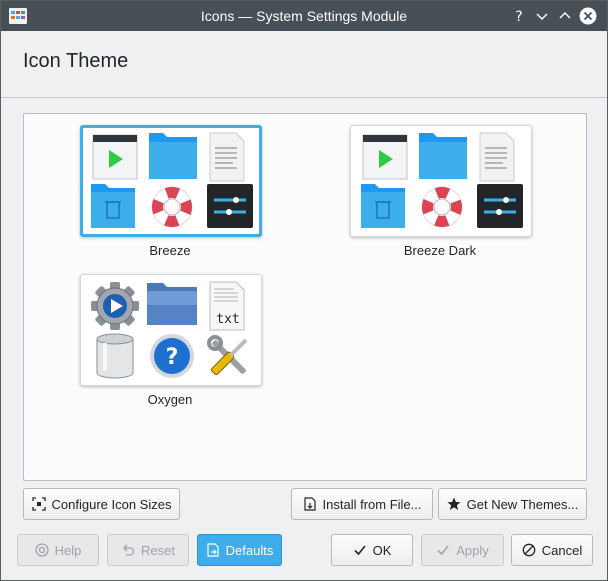  Describe the element at coordinates (454, 503) in the screenshot. I see `star-icon` at that location.